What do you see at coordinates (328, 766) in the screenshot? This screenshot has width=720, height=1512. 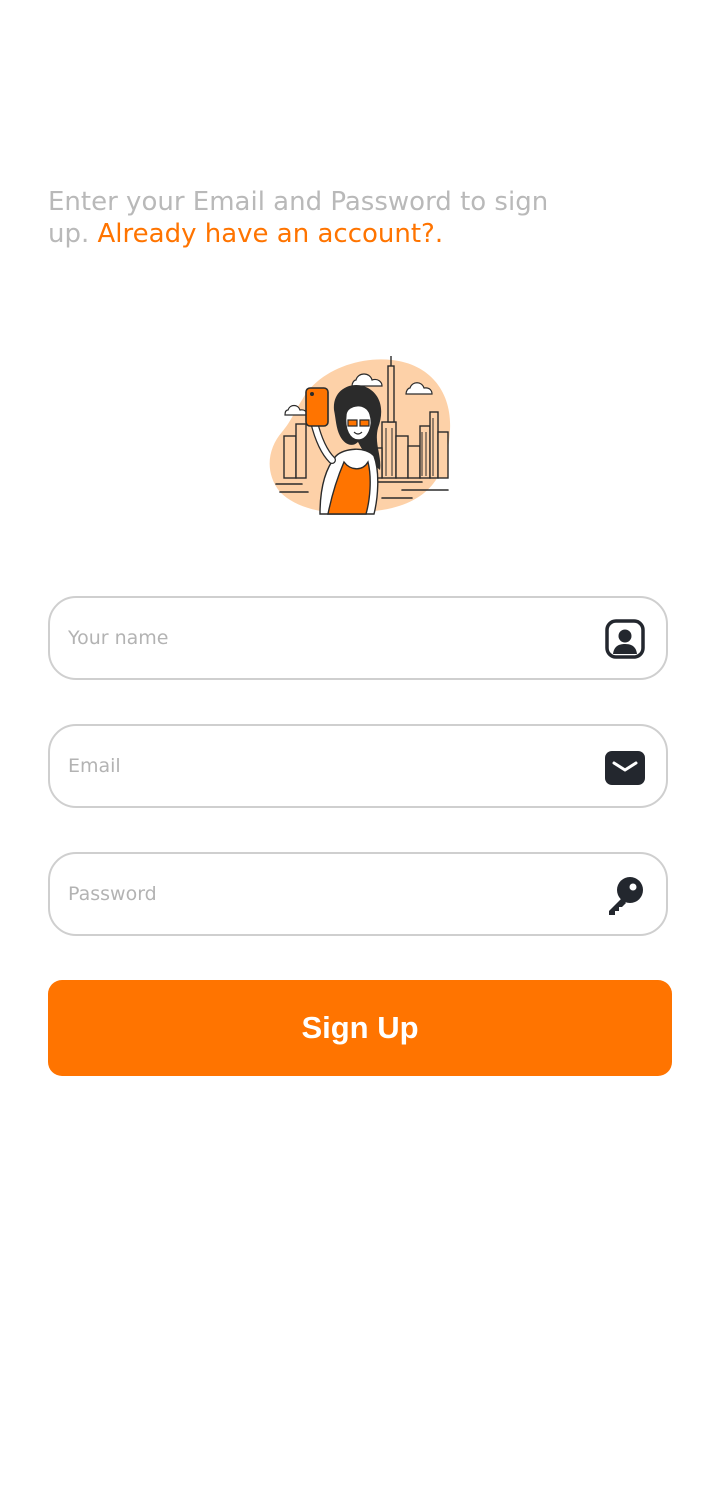 I see `email-input` at bounding box center [328, 766].